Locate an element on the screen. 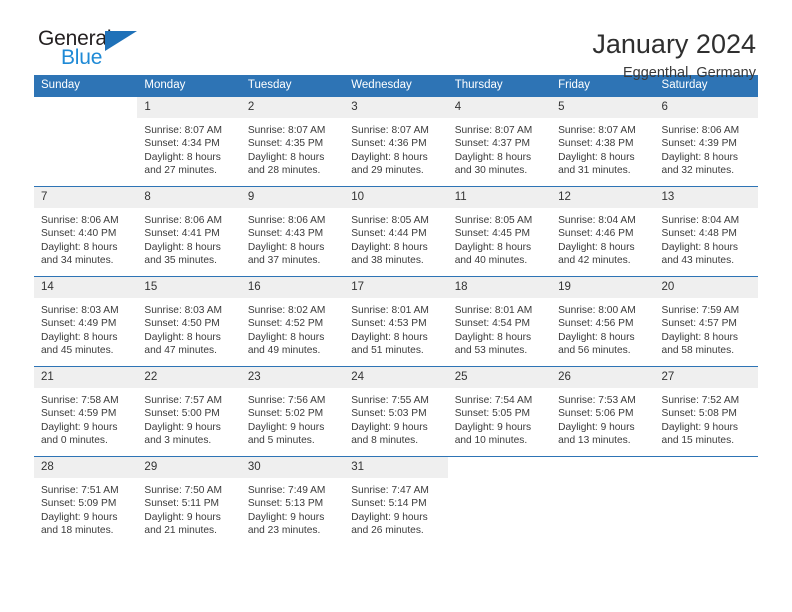  sunrise-text: Sunrise: 8:00 AM is located at coordinates (597, 310).